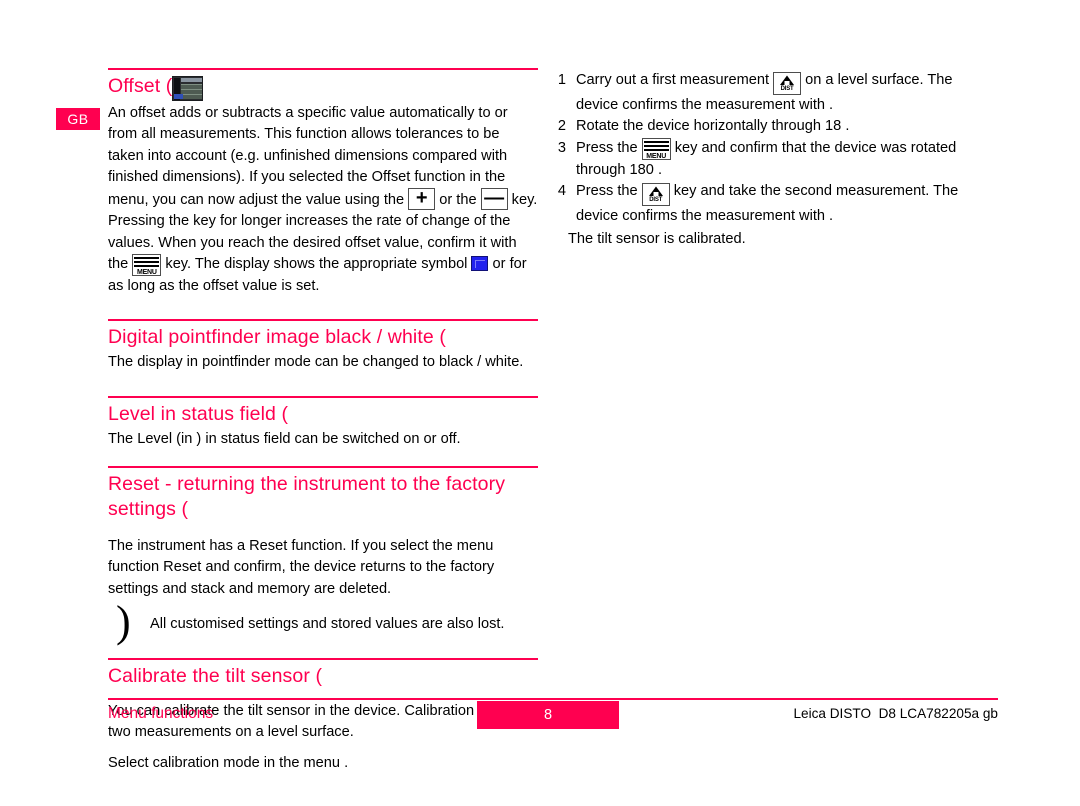 The height and width of the screenshot is (806, 1080). What do you see at coordinates (123, 621) in the screenshot?
I see `warning-dingbat-icon: )` at bounding box center [123, 621].